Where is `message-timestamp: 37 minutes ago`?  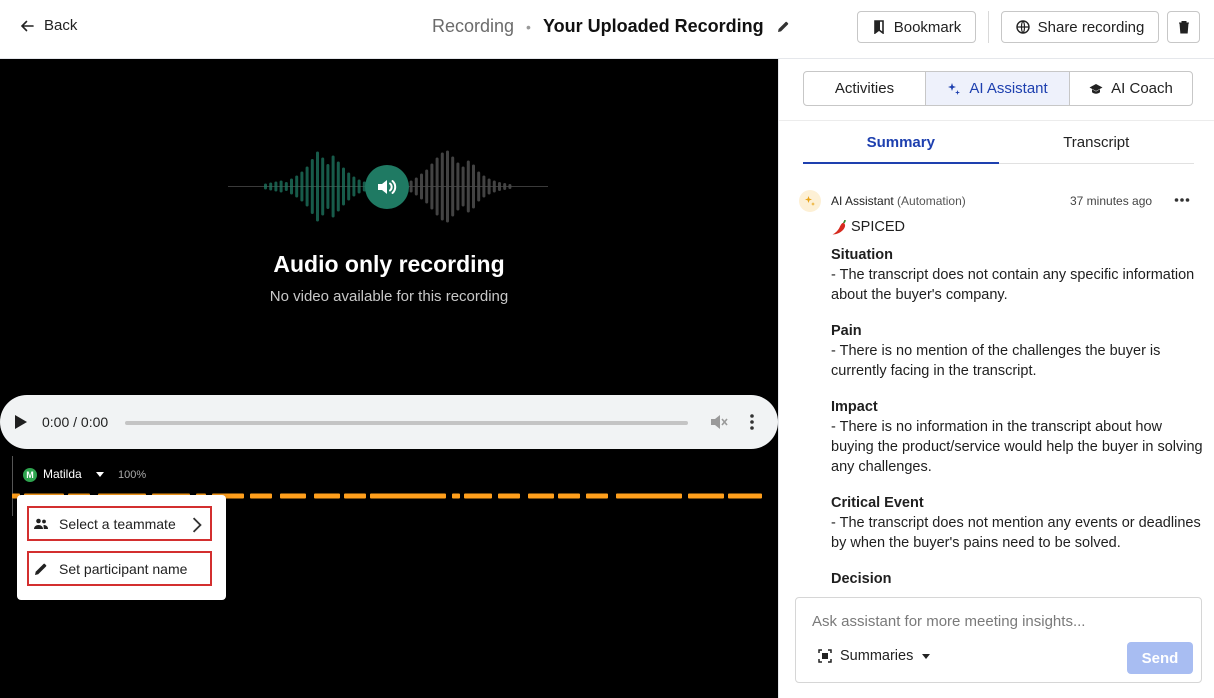 message-timestamp: 37 minutes ago is located at coordinates (1111, 201).